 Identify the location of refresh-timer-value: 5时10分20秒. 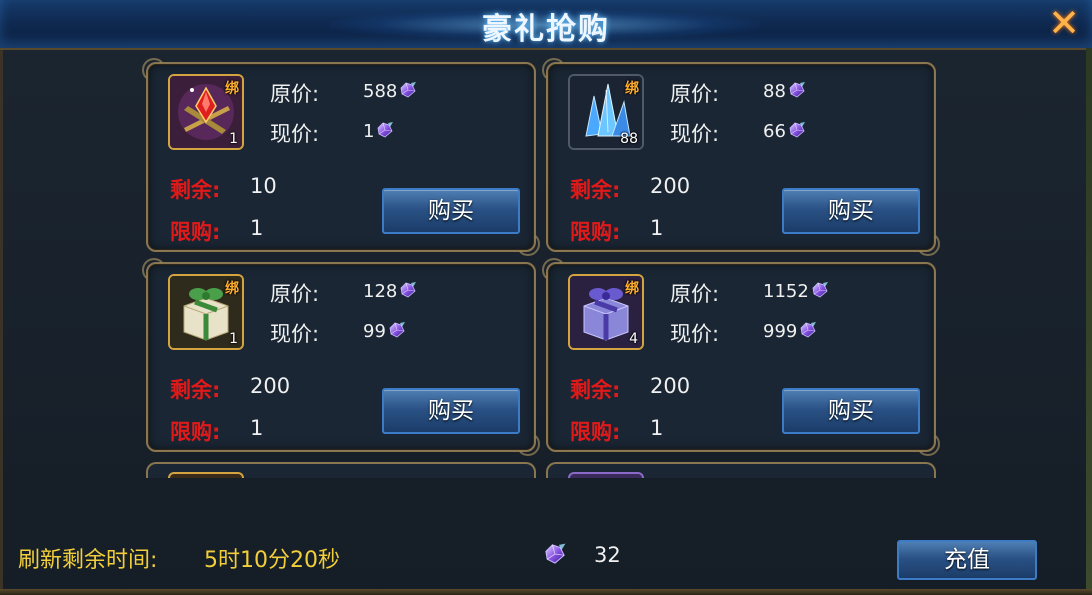
(272, 560).